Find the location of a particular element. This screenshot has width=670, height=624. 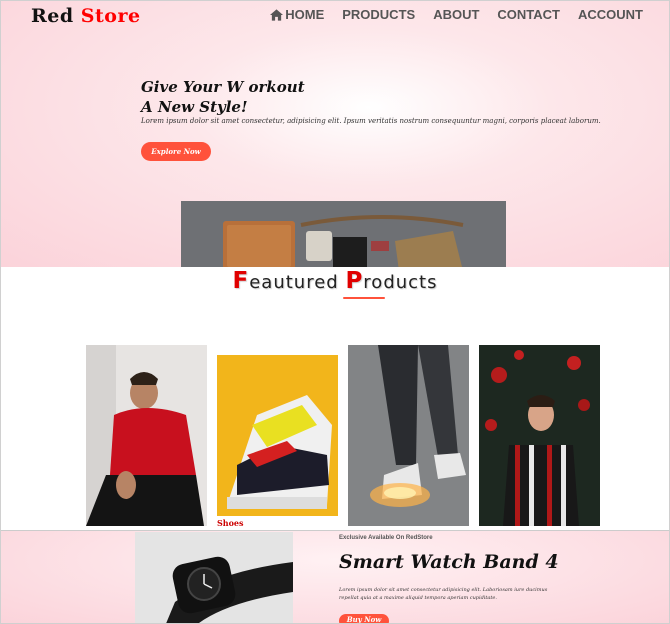

product-card-jeans-sneakers is located at coordinates (408, 435).